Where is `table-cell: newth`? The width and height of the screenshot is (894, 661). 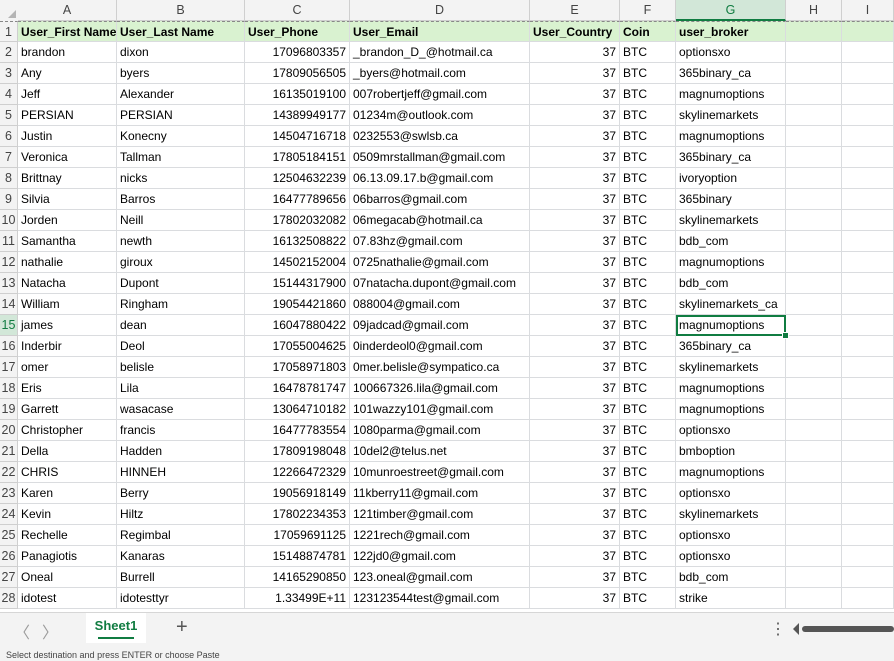
table-cell: newth is located at coordinates (181, 241).